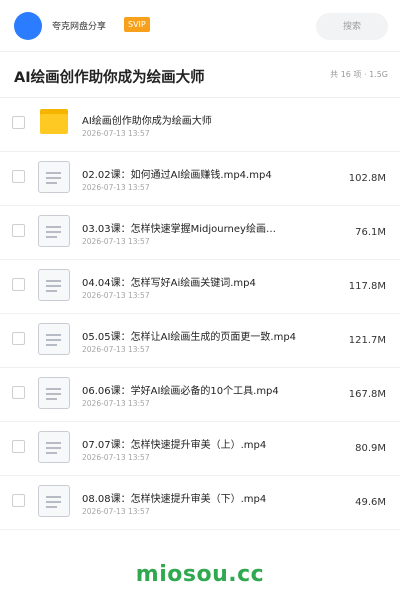 This screenshot has width=400, height=600. I want to click on file-size: 102.8M, so click(367, 178).